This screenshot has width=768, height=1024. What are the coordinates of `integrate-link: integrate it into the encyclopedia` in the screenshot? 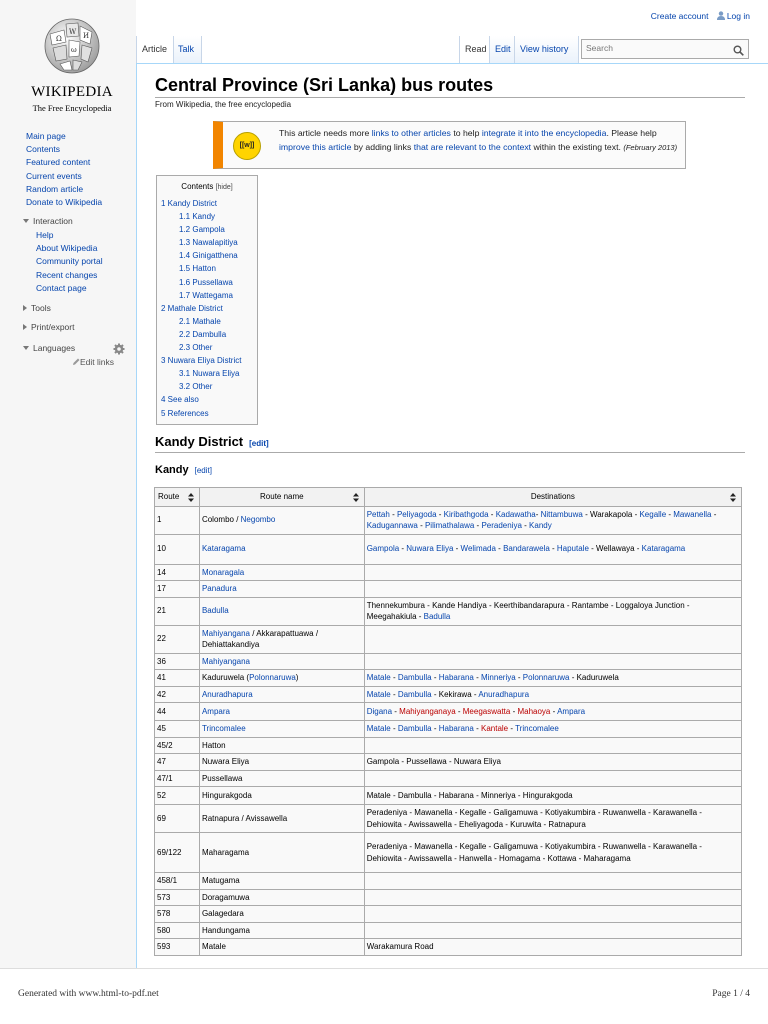 It's located at (544, 133).